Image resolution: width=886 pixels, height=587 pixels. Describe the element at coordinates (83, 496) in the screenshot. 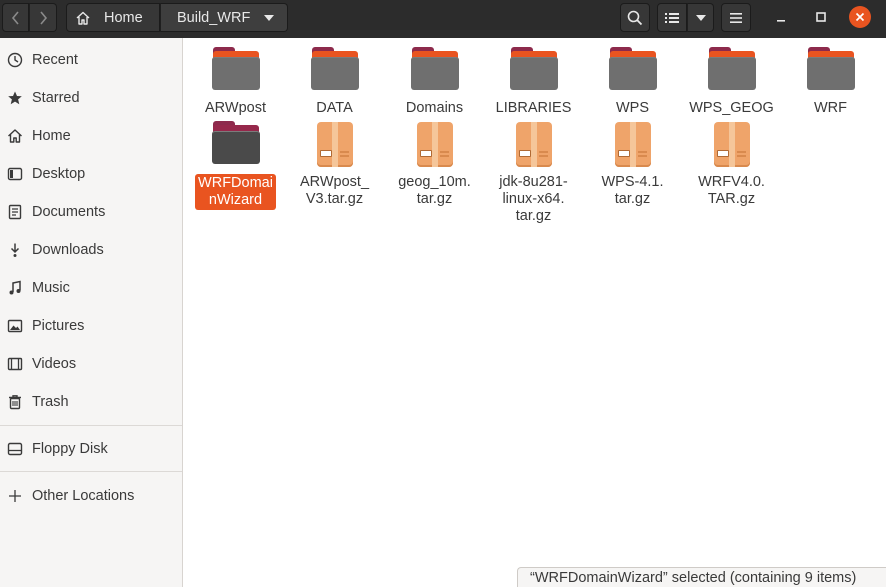

I see `sidebar-item-label: Other Locations` at that location.